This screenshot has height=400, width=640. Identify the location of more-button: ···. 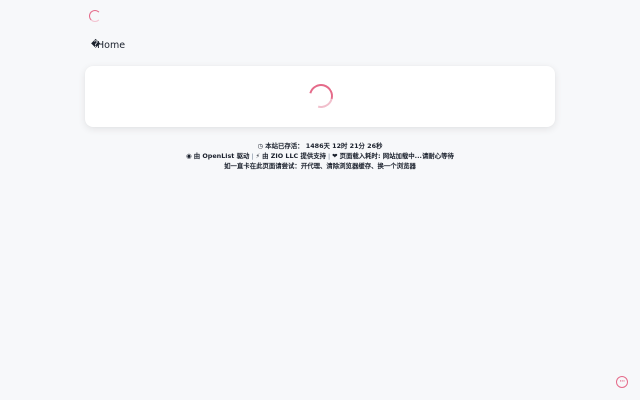
(622, 382).